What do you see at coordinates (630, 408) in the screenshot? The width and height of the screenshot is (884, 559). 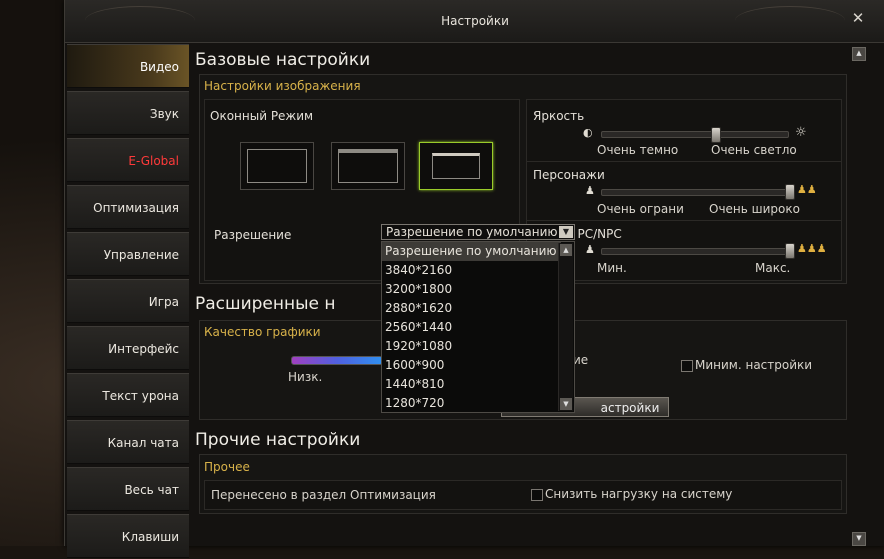 I see `detailed-settings-button-label: астройки` at bounding box center [630, 408].